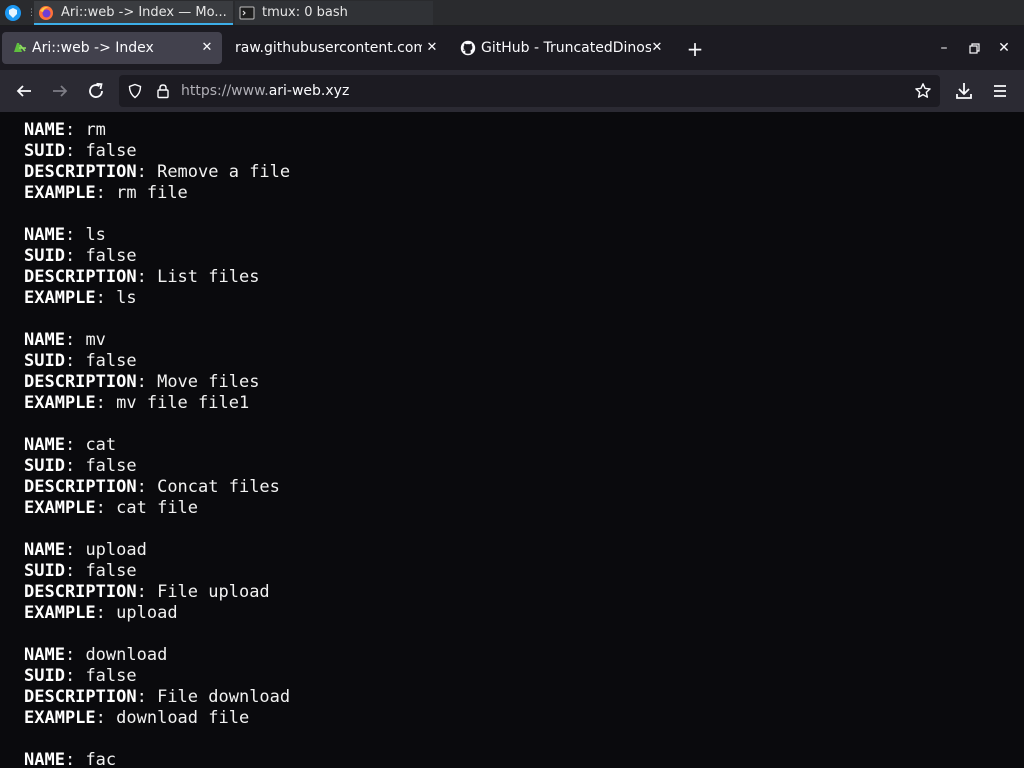 The height and width of the screenshot is (768, 1024). Describe the element at coordinates (305, 12) in the screenshot. I see `taskbar-task-label: tmux: 0 bash` at that location.